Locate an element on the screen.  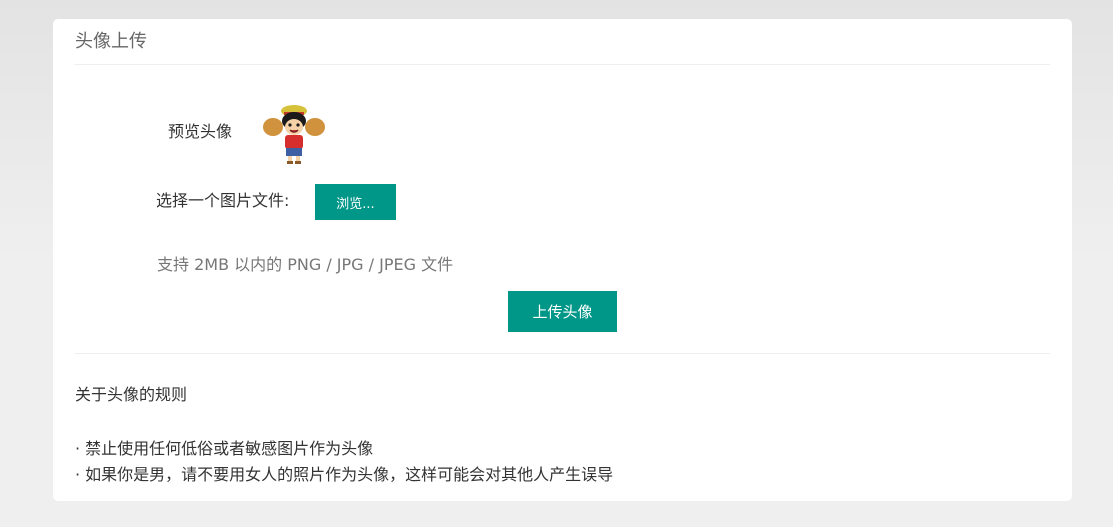
avatar-preview-image is located at coordinates (294, 134).